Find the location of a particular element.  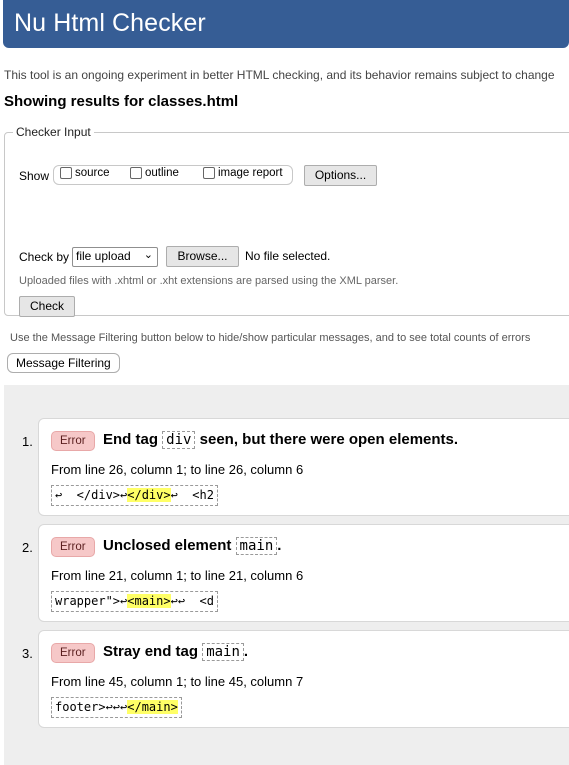

result-message: Stray end tag main. is located at coordinates (176, 652).